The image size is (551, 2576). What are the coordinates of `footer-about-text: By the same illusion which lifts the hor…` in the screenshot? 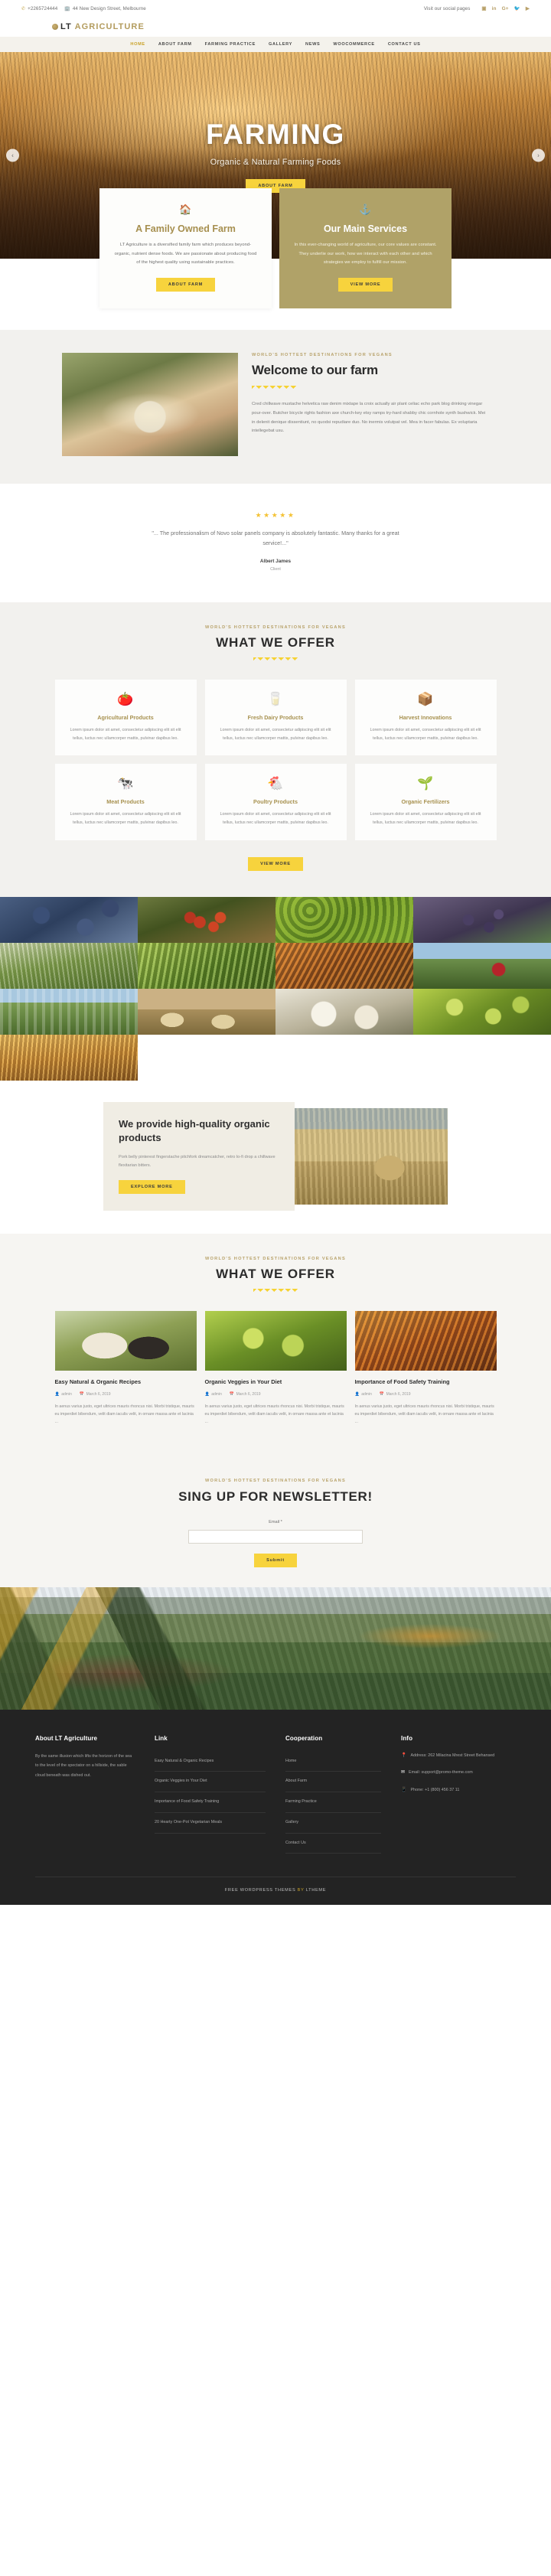 It's located at (83, 1766).